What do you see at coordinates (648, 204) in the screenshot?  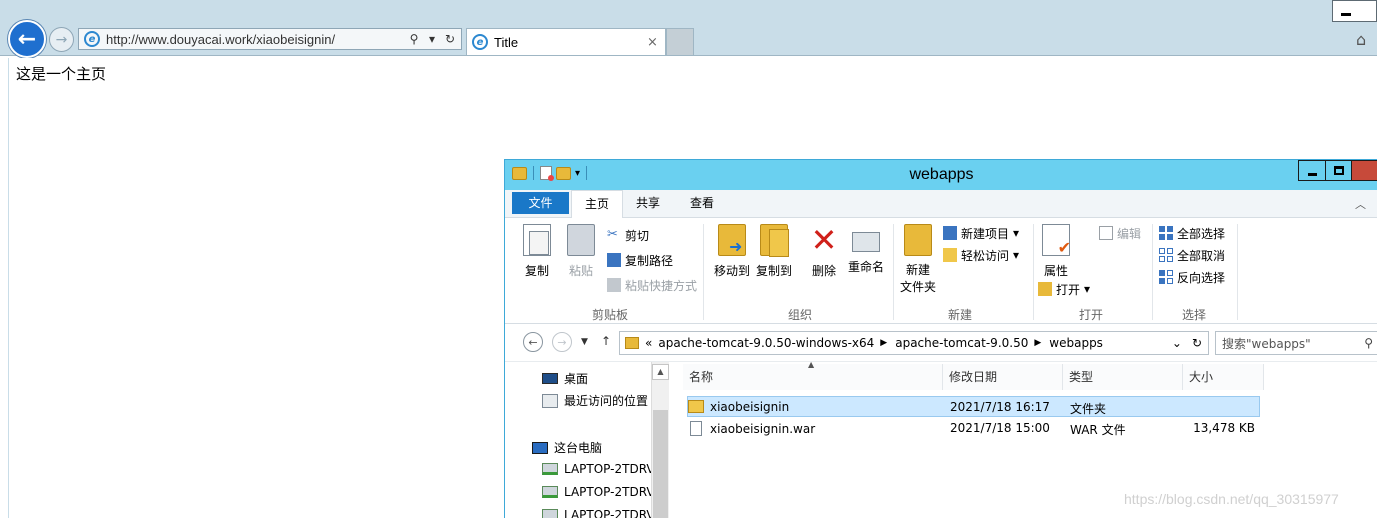 I see `tab-share: 共享` at bounding box center [648, 204].